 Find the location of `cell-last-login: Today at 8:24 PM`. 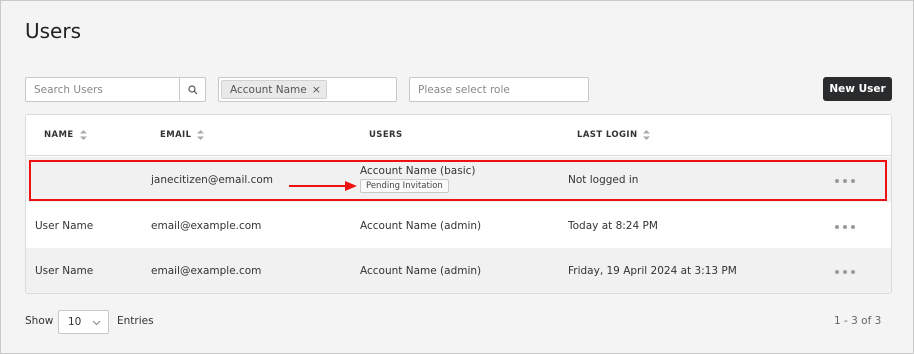

cell-last-login: Today at 8:24 PM is located at coordinates (613, 226).